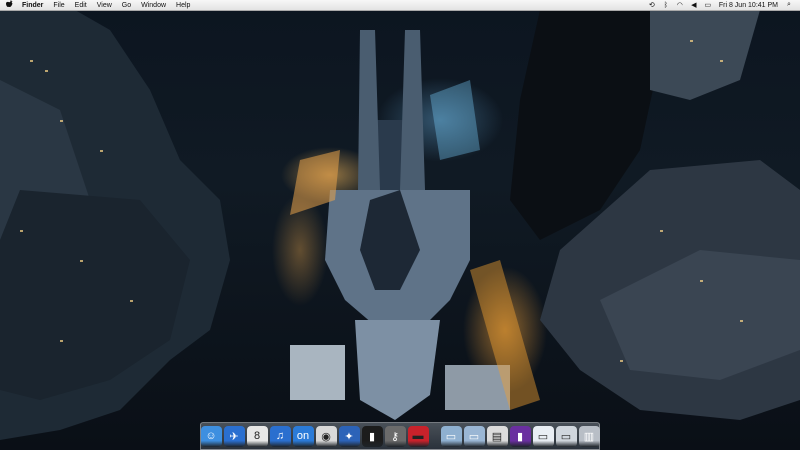  What do you see at coordinates (589, 436) in the screenshot?
I see `trash-icon: ▥` at bounding box center [589, 436].